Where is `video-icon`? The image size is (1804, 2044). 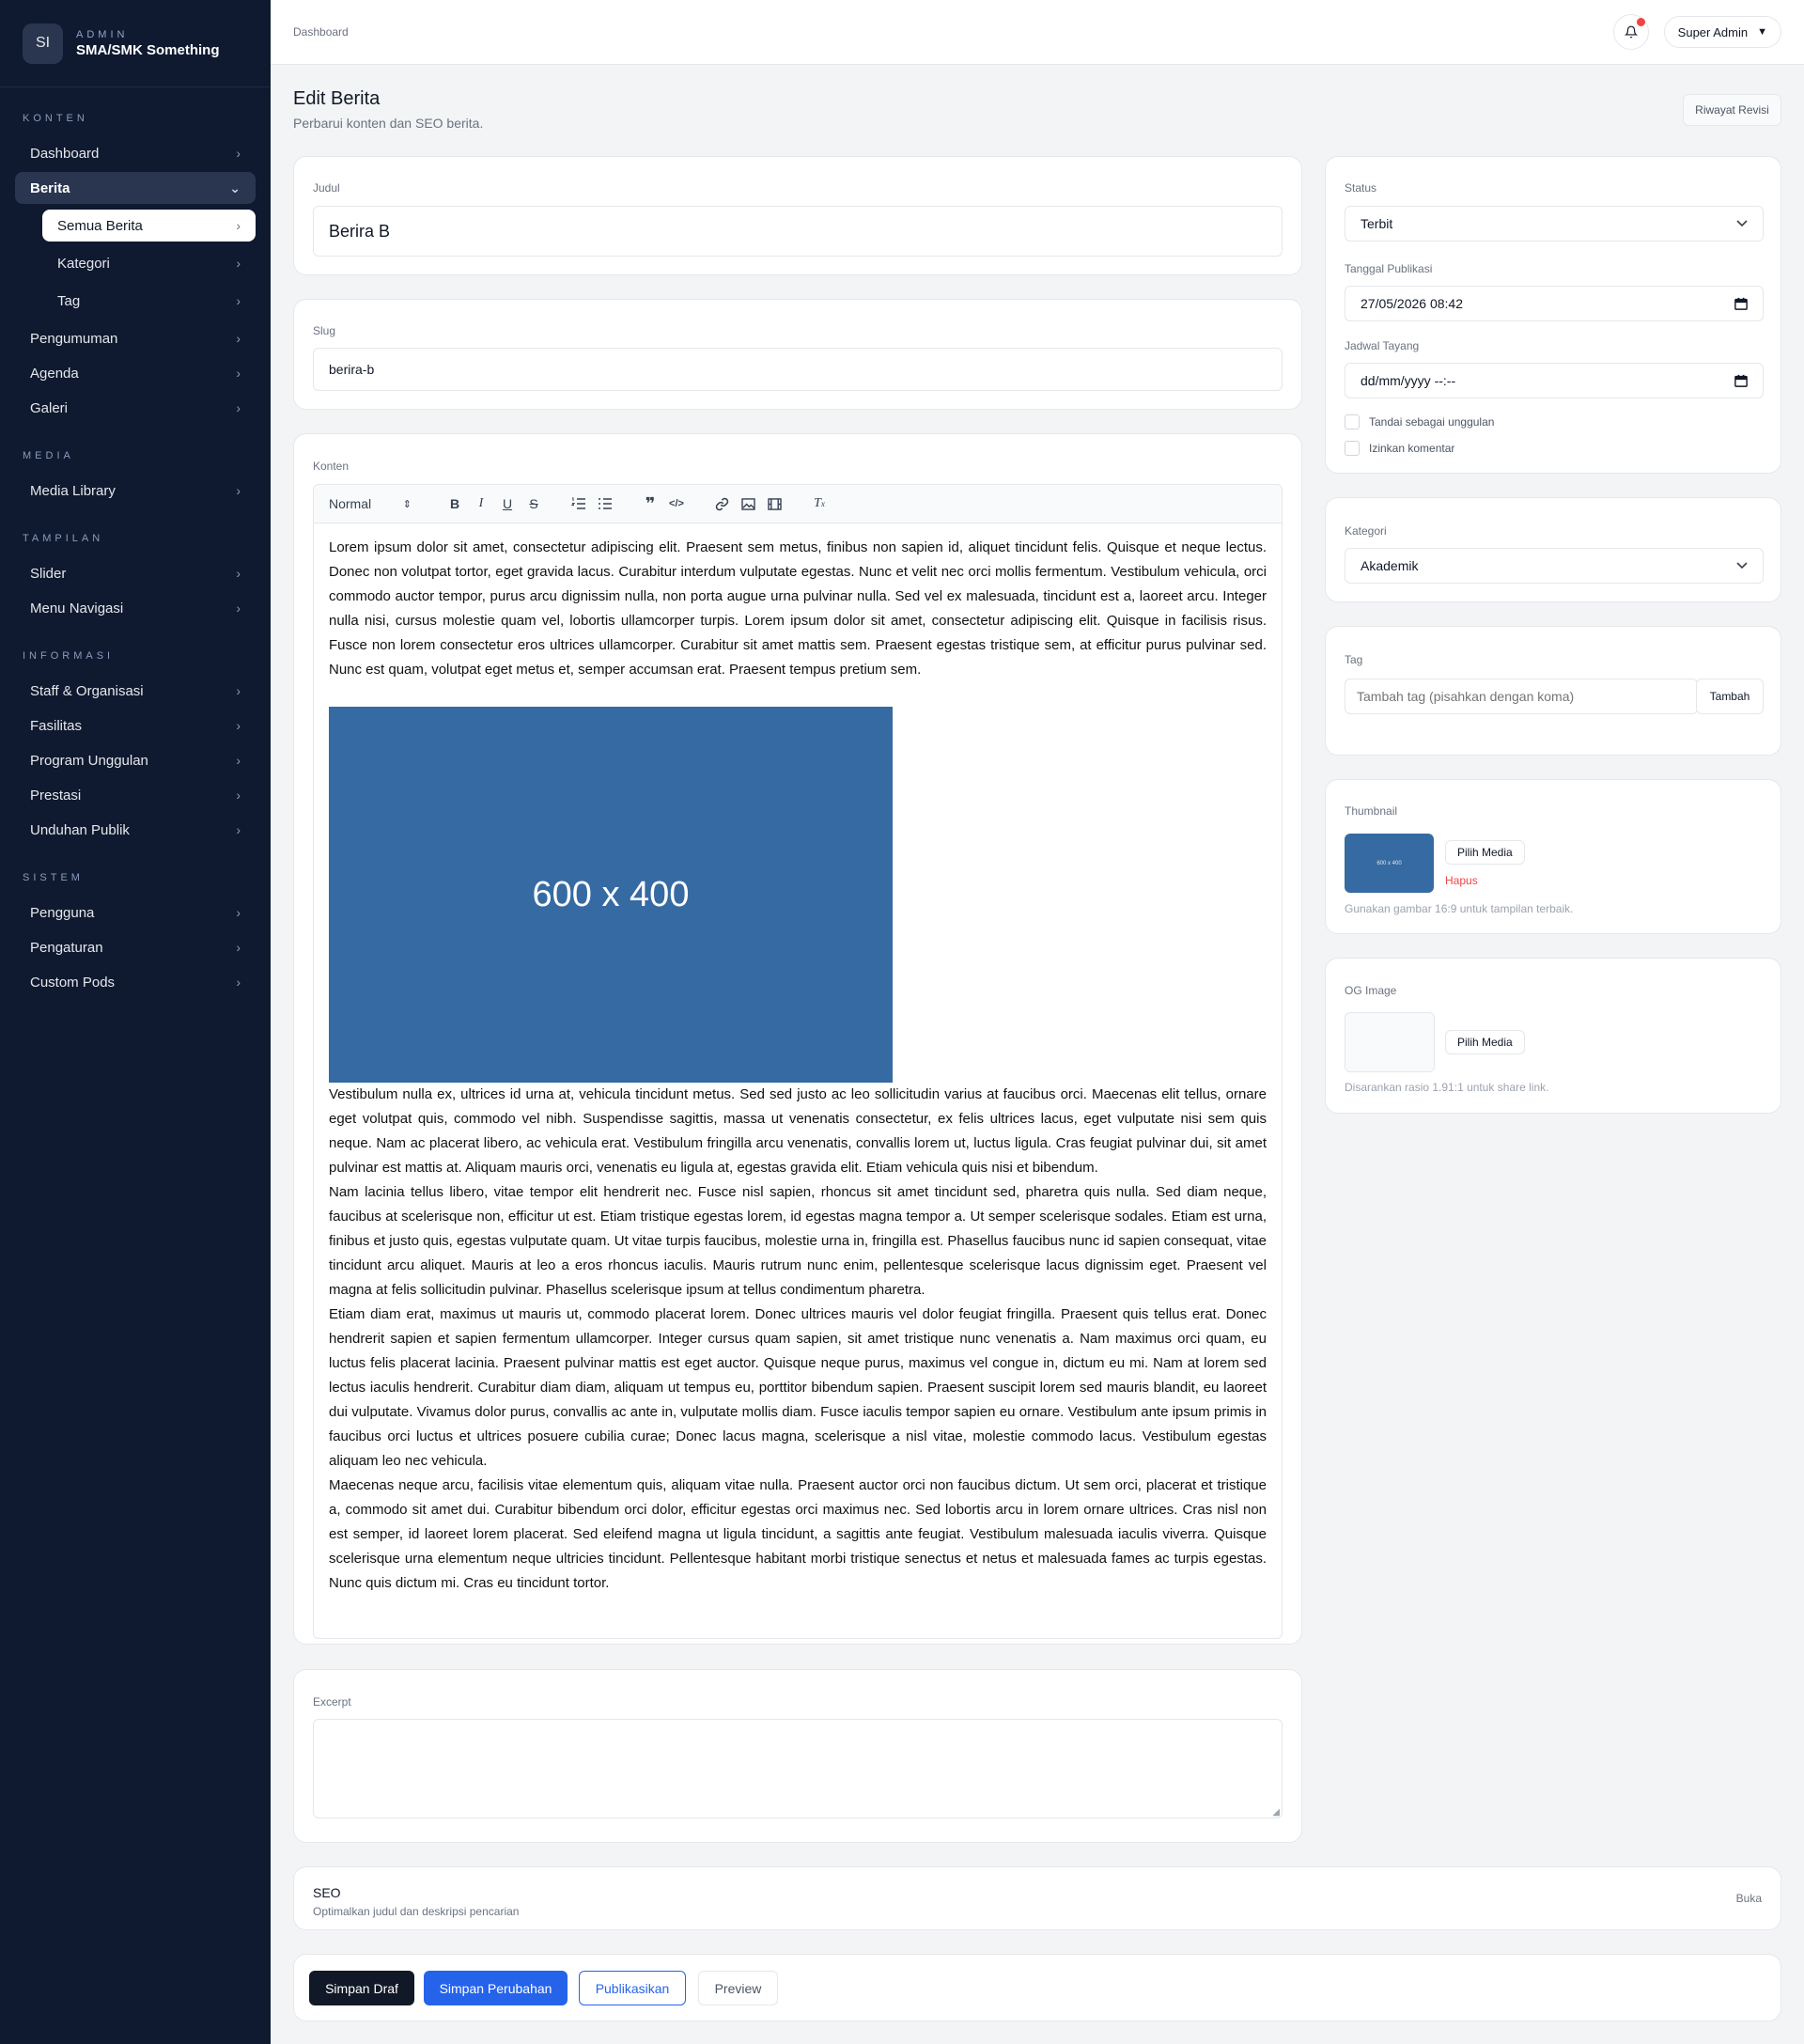
video-icon is located at coordinates (774, 504).